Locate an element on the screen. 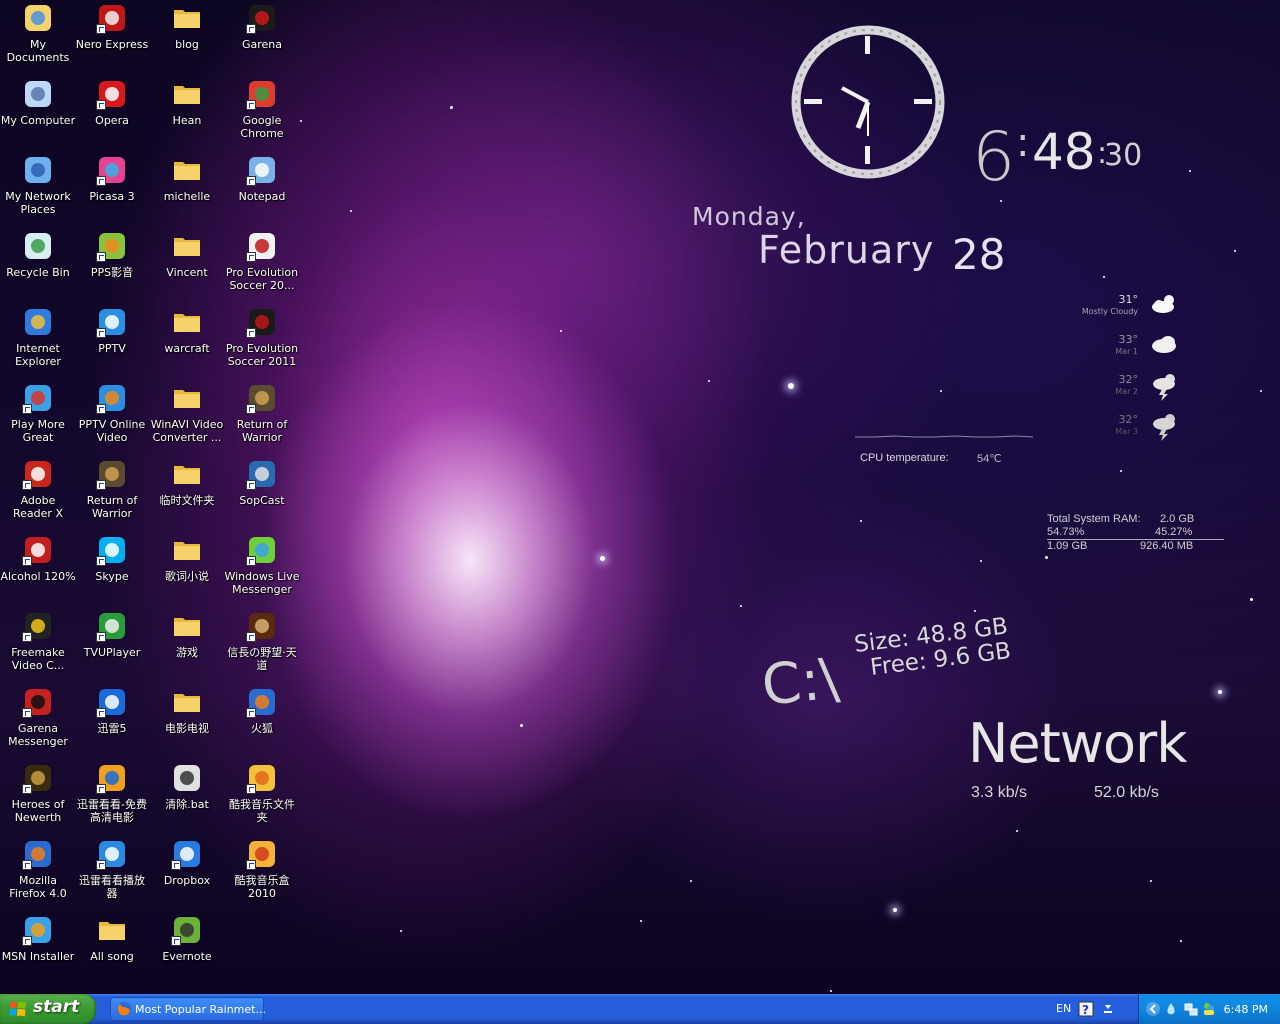  desktop-icon: Alcohol 120% is located at coordinates (38, 569).